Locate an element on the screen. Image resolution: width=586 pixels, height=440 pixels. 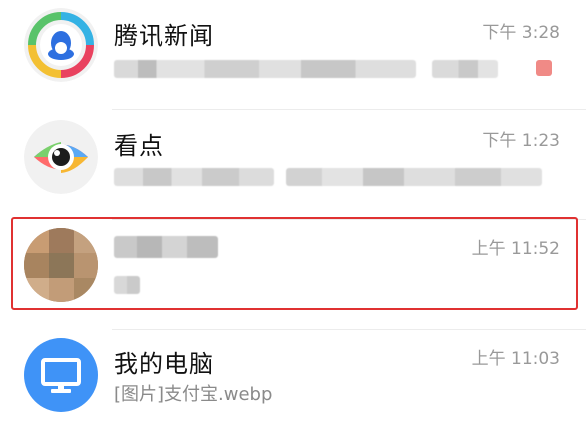
conversation-time: 下午 1:23 is located at coordinates (521, 141).